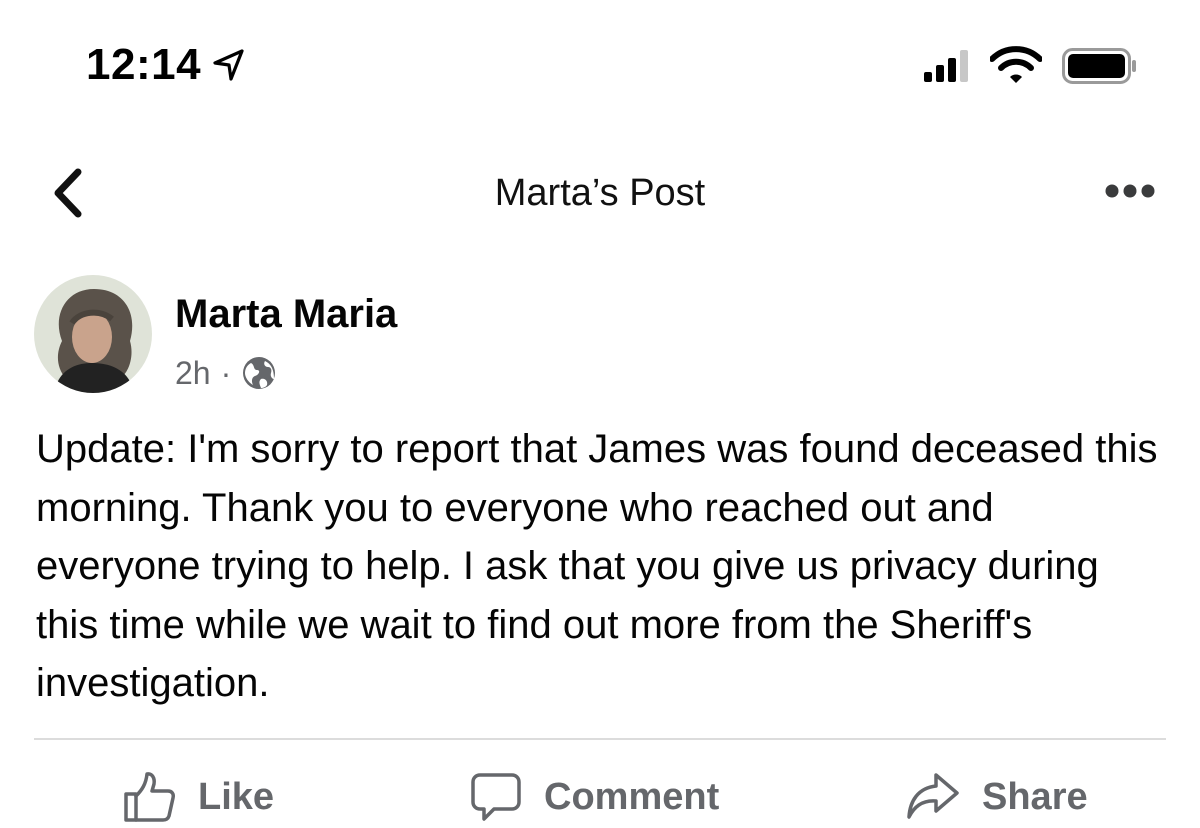 The height and width of the screenshot is (828, 1200). What do you see at coordinates (286, 314) in the screenshot?
I see `author-name: Marta Maria` at bounding box center [286, 314].